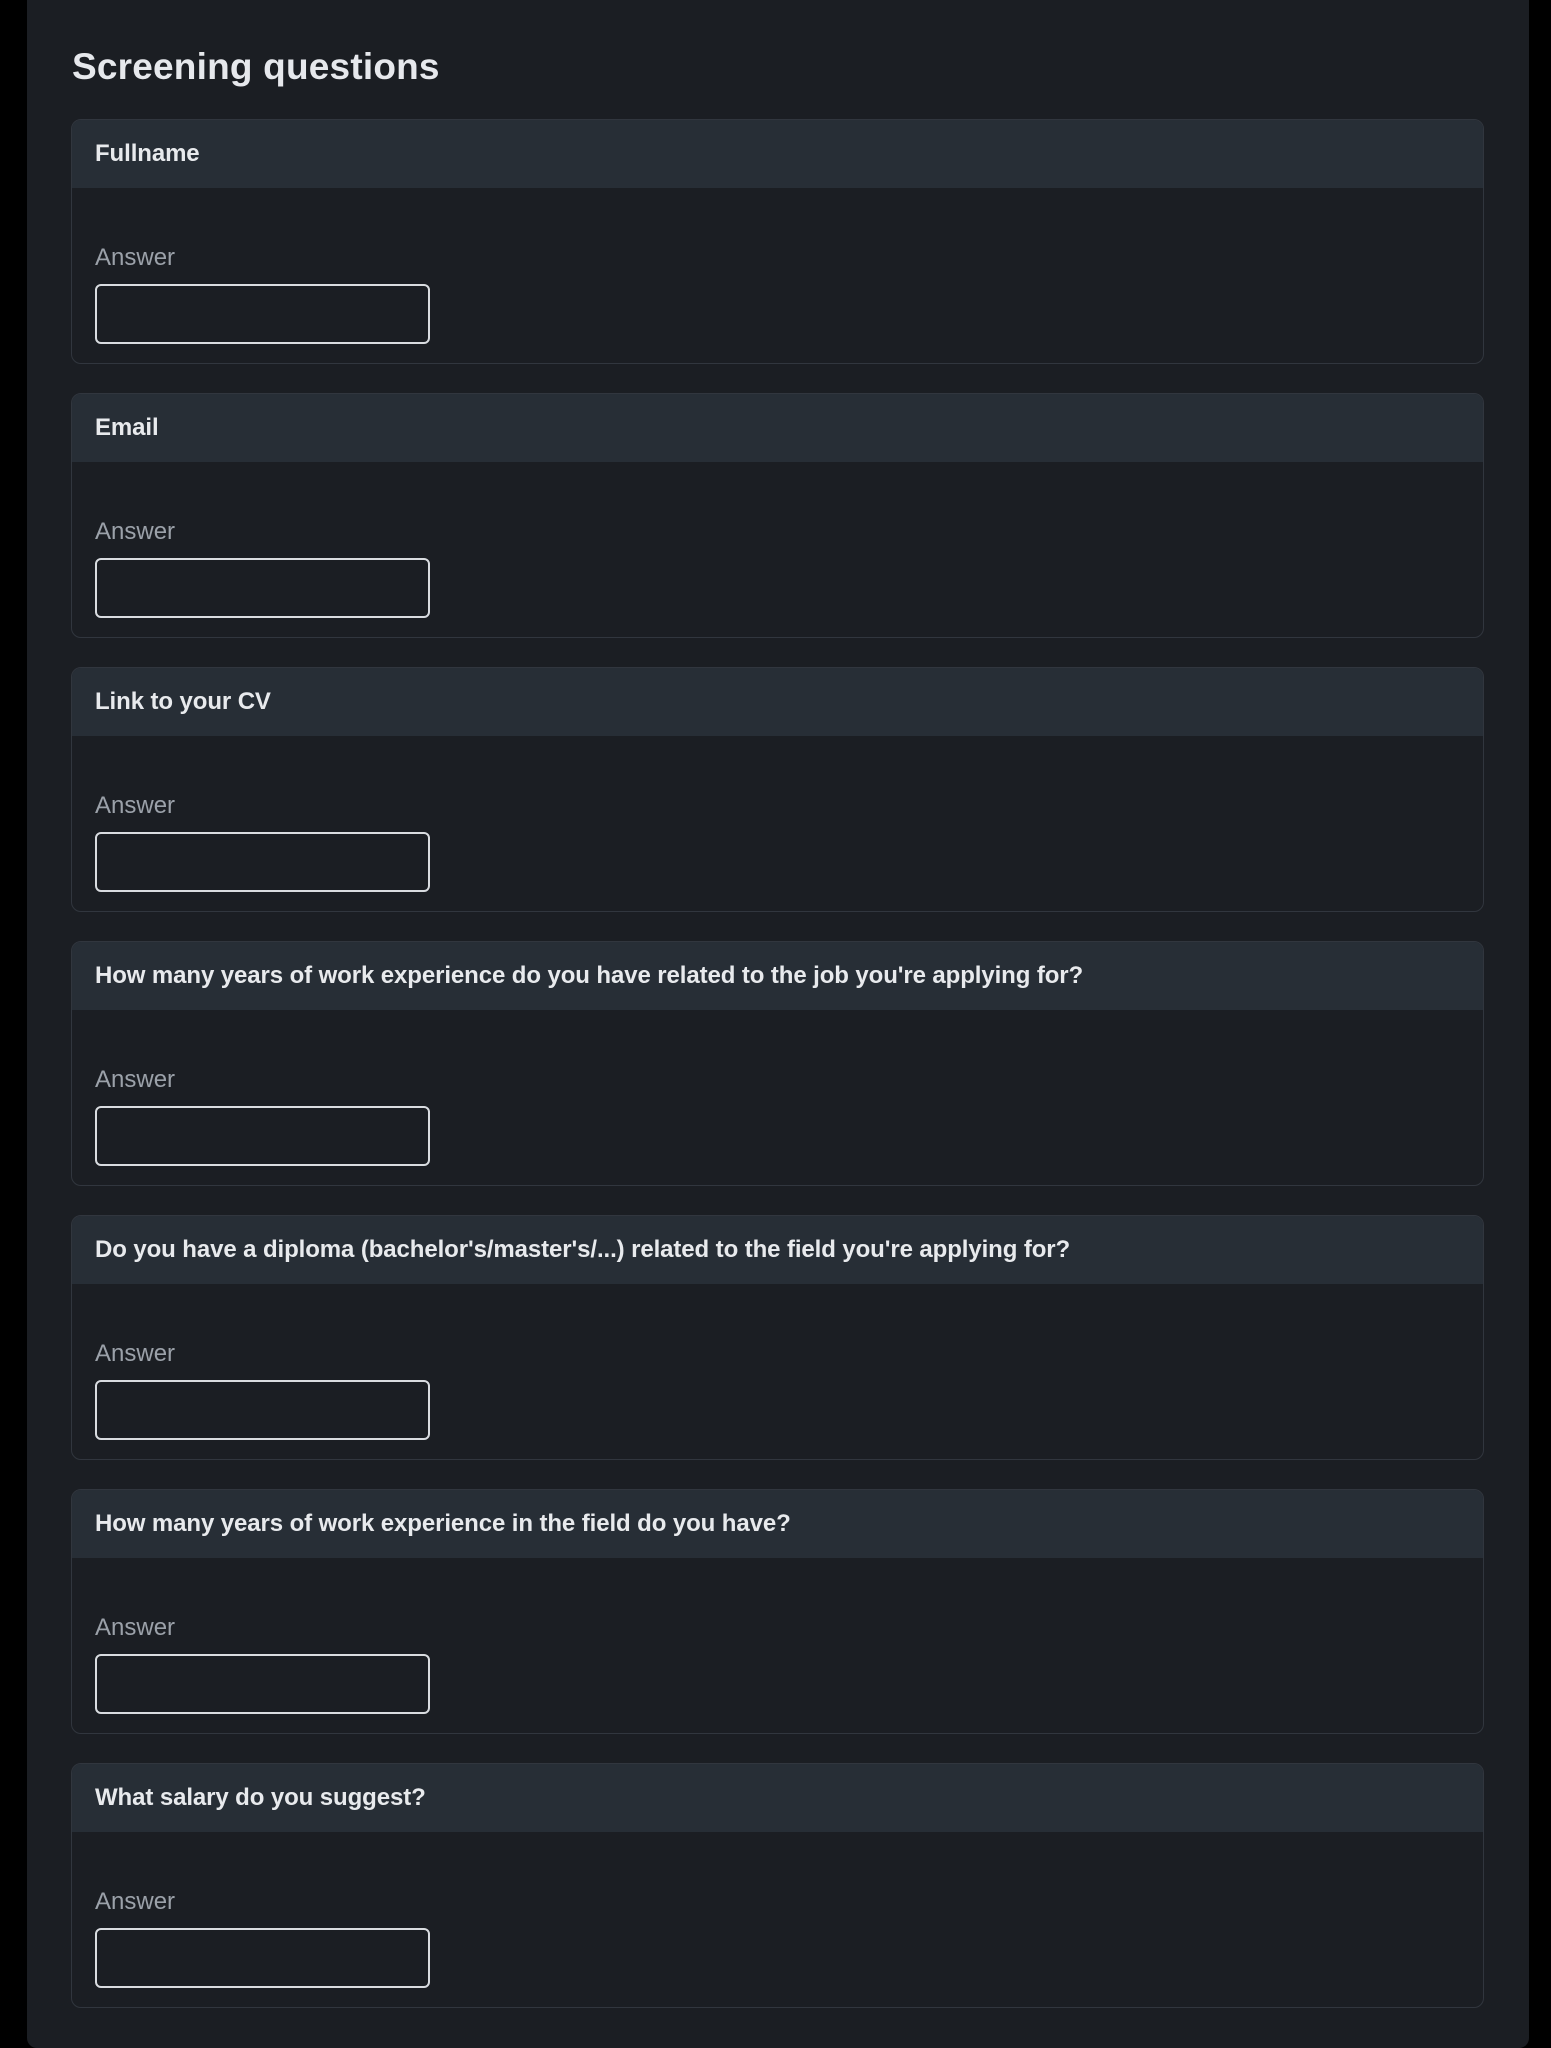 This screenshot has height=2048, width=1551. What do you see at coordinates (127, 427) in the screenshot?
I see `question-label: Email` at bounding box center [127, 427].